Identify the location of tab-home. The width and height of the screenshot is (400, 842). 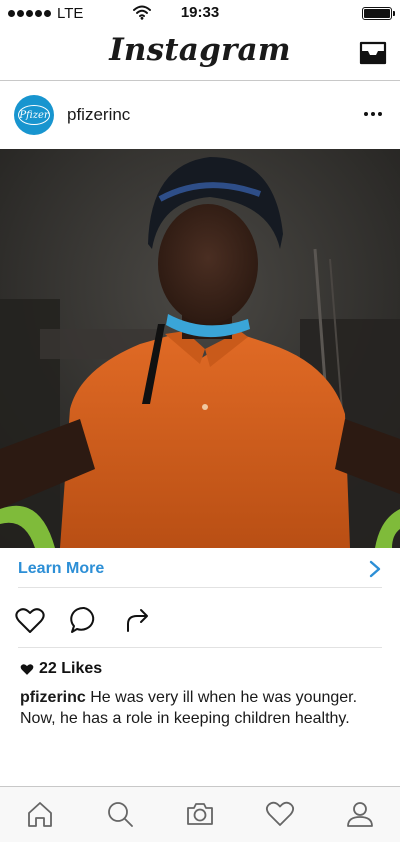
(40, 817).